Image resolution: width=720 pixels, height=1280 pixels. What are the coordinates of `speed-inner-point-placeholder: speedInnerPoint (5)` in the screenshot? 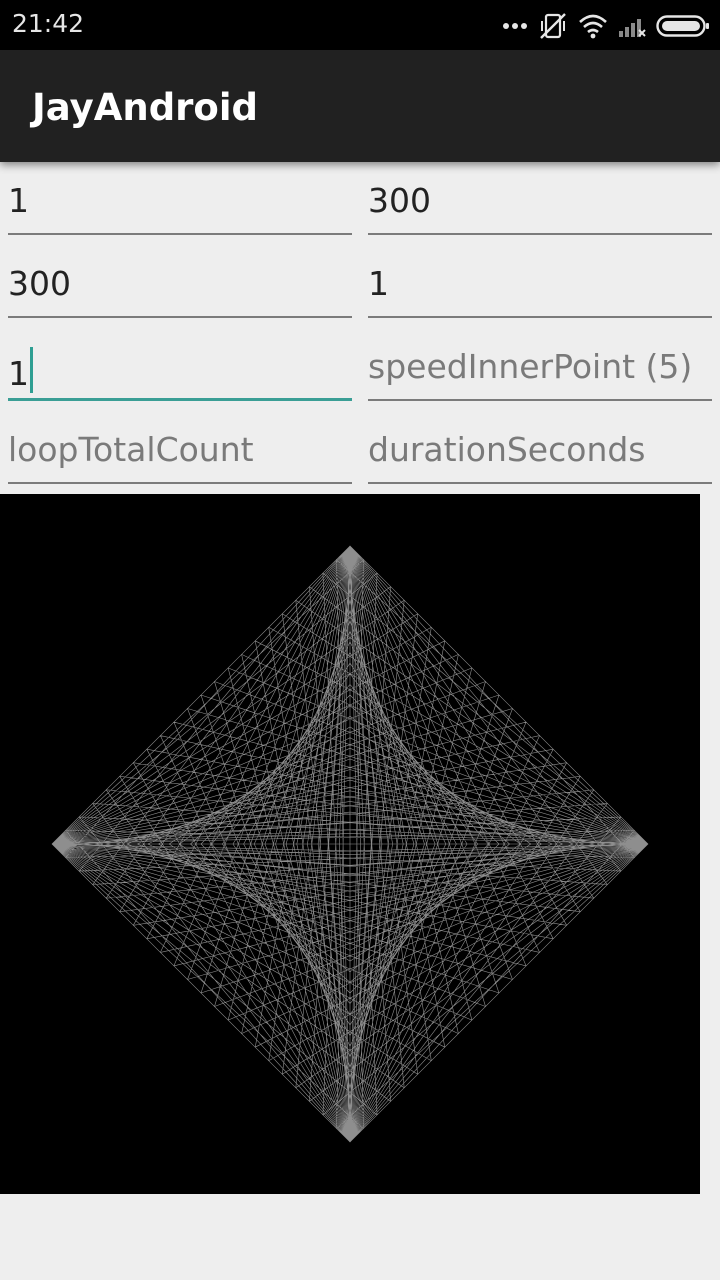 It's located at (530, 366).